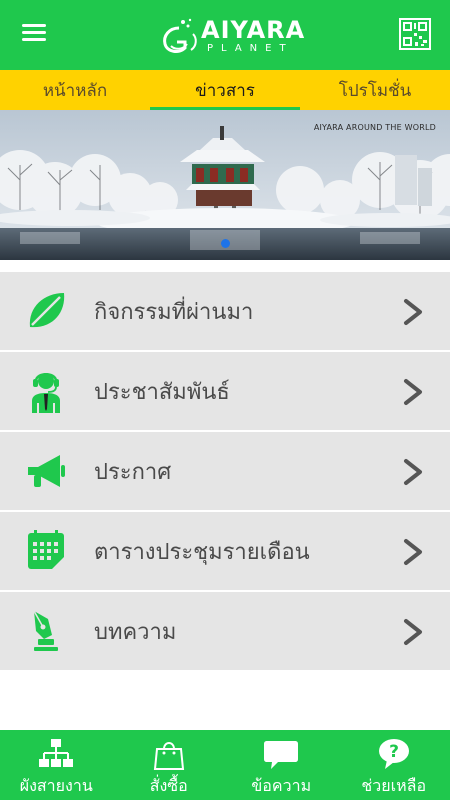 This screenshot has width=450, height=800. What do you see at coordinates (281, 755) in the screenshot?
I see `chat-bubble-icon` at bounding box center [281, 755].